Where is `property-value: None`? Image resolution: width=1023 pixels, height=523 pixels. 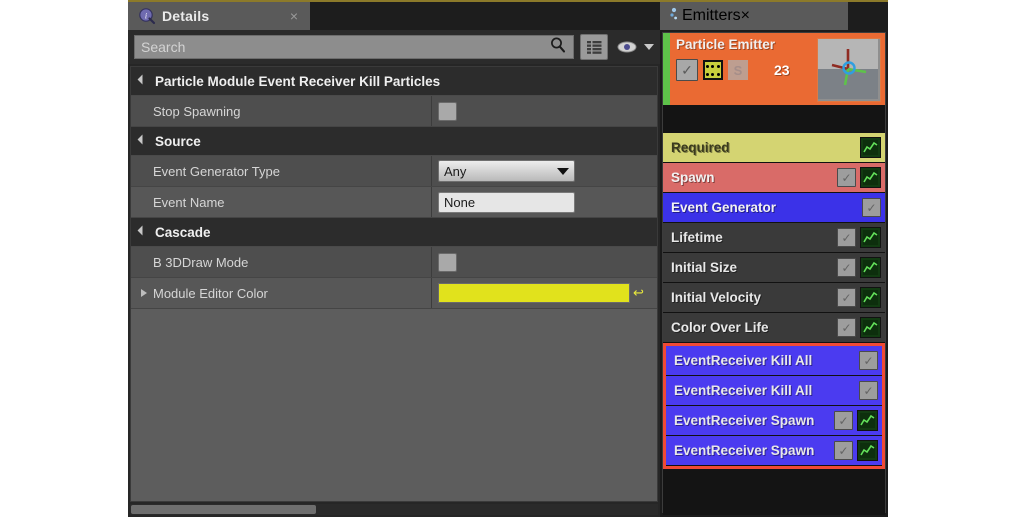 property-value: None is located at coordinates (544, 202).